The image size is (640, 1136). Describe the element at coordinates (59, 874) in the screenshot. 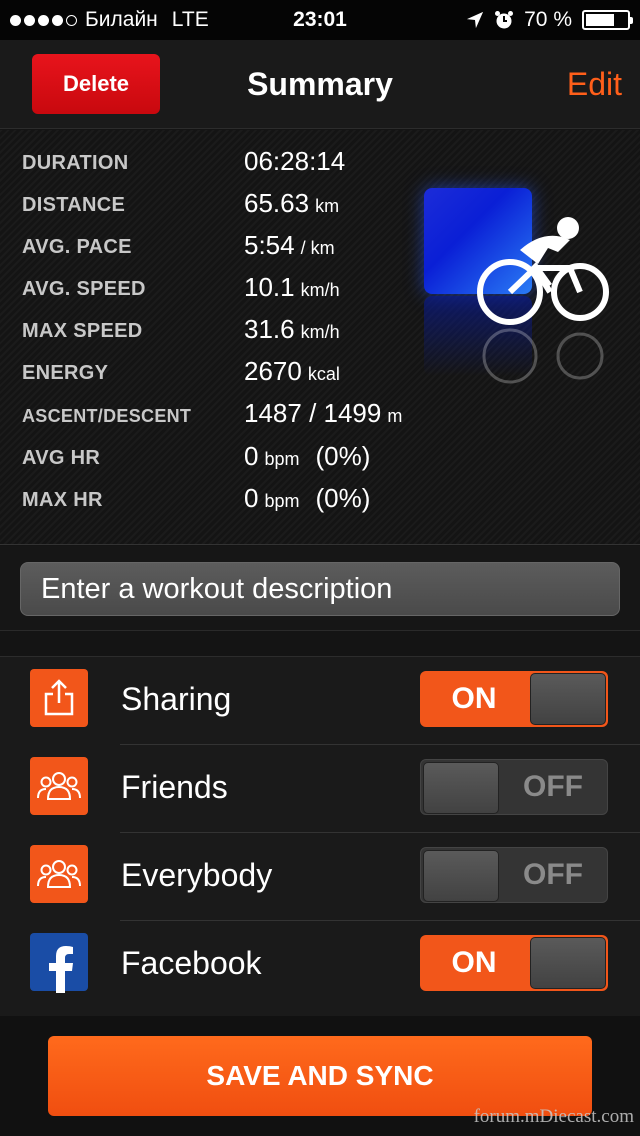

I see `everybody-icon` at that location.